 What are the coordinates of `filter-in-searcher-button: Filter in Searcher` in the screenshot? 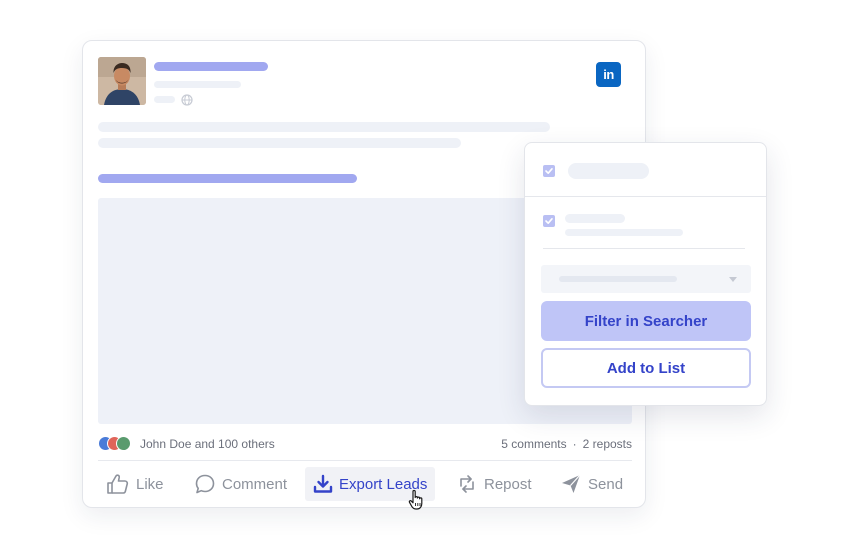 It's located at (646, 321).